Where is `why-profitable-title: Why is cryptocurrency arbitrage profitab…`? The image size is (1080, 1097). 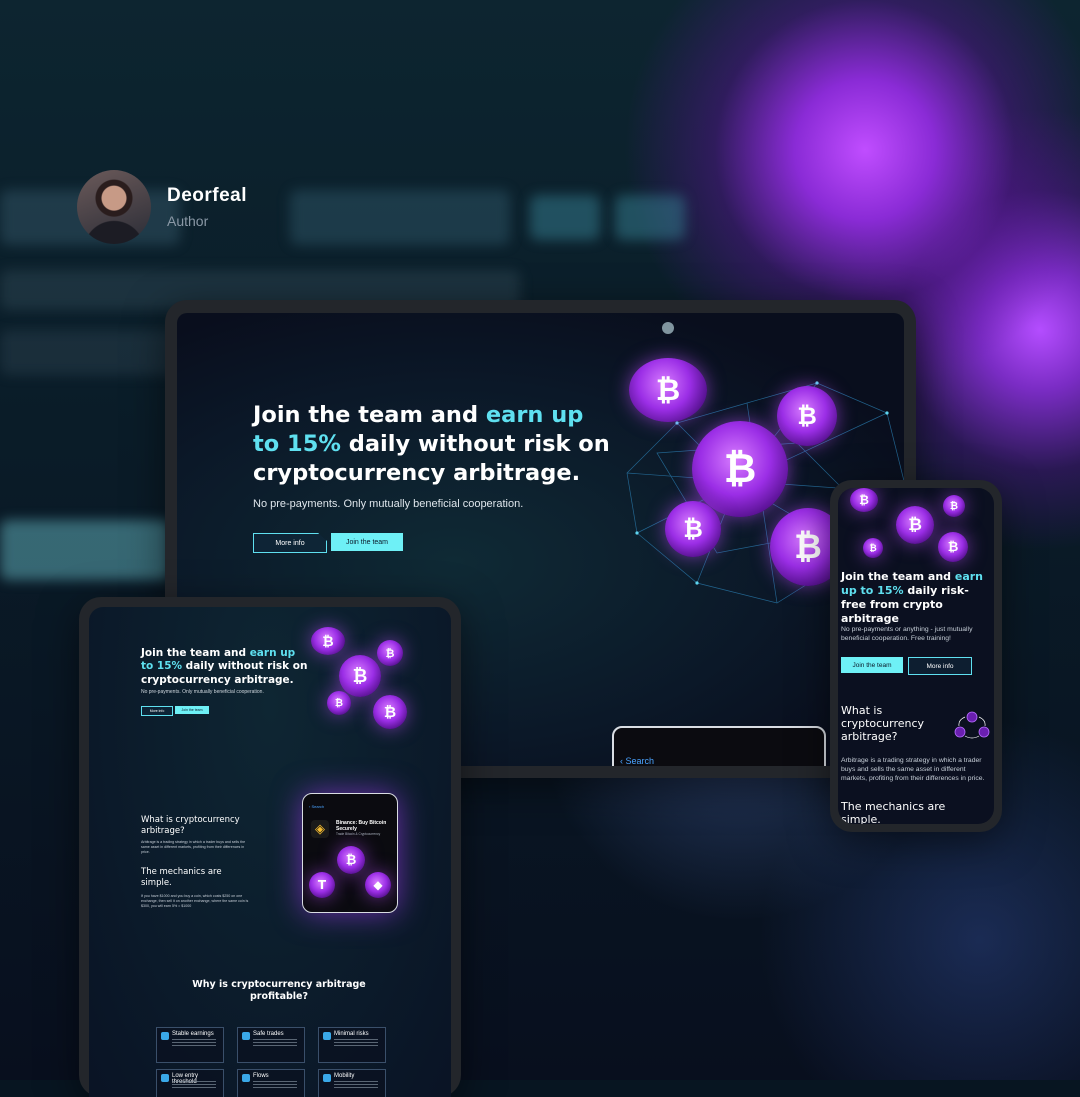
why-profitable-title: Why is cryptocurrency arbitrage profitab… is located at coordinates (279, 991).